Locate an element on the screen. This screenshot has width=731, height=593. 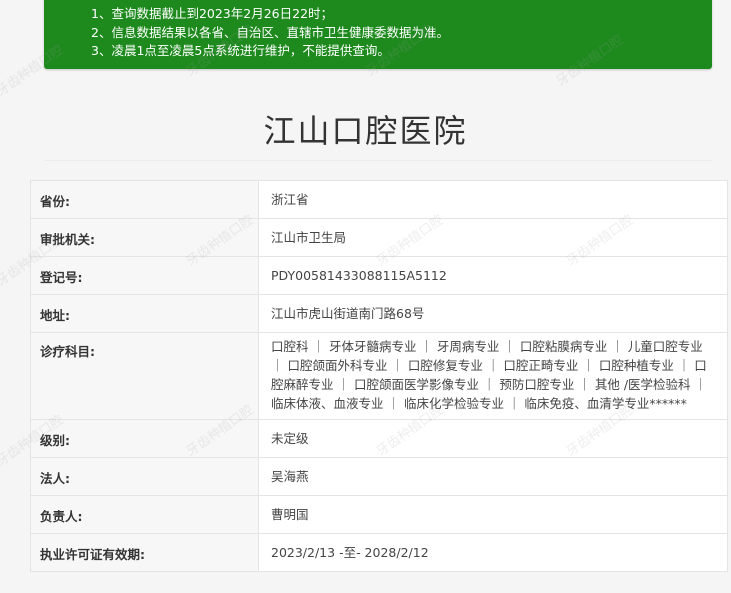
label-cell: 登记号: is located at coordinates (145, 275).